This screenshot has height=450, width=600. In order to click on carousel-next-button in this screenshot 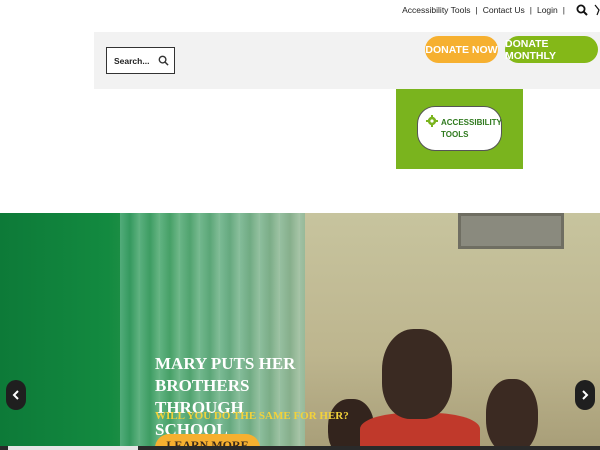, I will do `click(585, 395)`.